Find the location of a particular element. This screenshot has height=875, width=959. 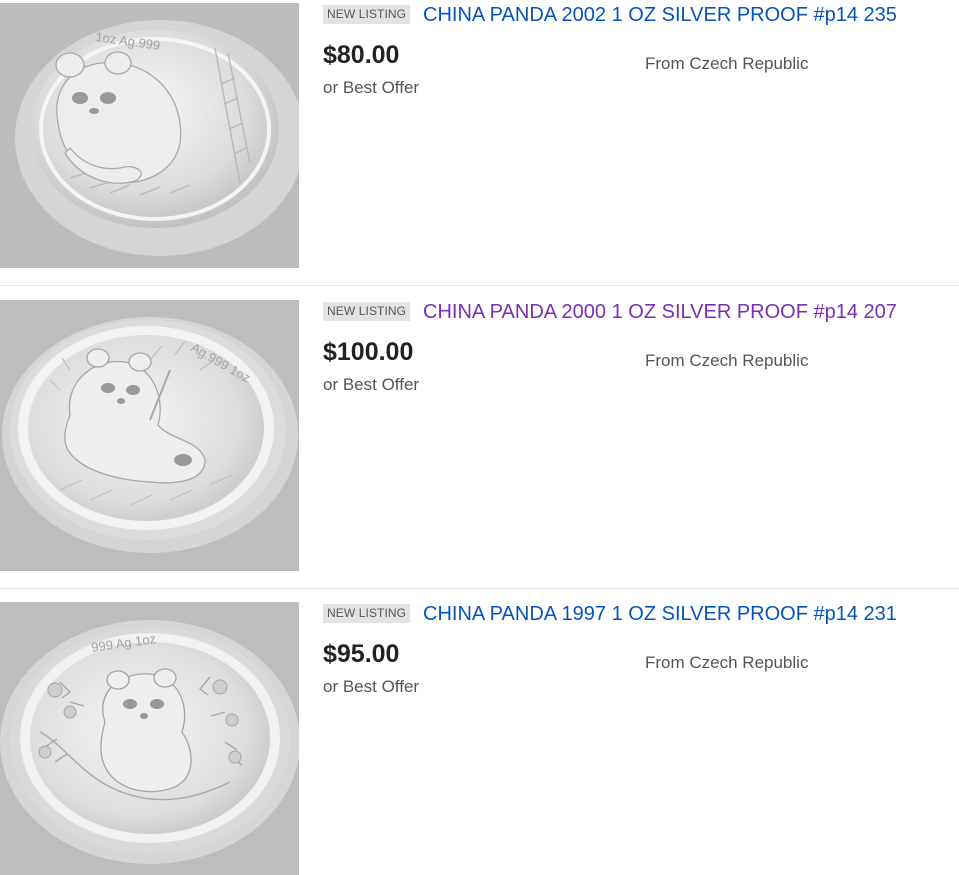

panda-coin-1997-image: 999 Ag 1oz is located at coordinates (149, 738).